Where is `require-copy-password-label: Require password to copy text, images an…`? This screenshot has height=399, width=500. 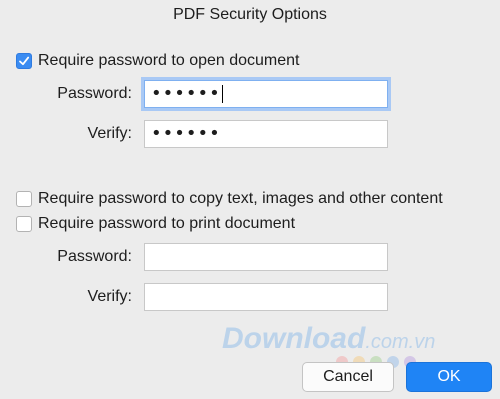 require-copy-password-label: Require password to copy text, images an… is located at coordinates (240, 198).